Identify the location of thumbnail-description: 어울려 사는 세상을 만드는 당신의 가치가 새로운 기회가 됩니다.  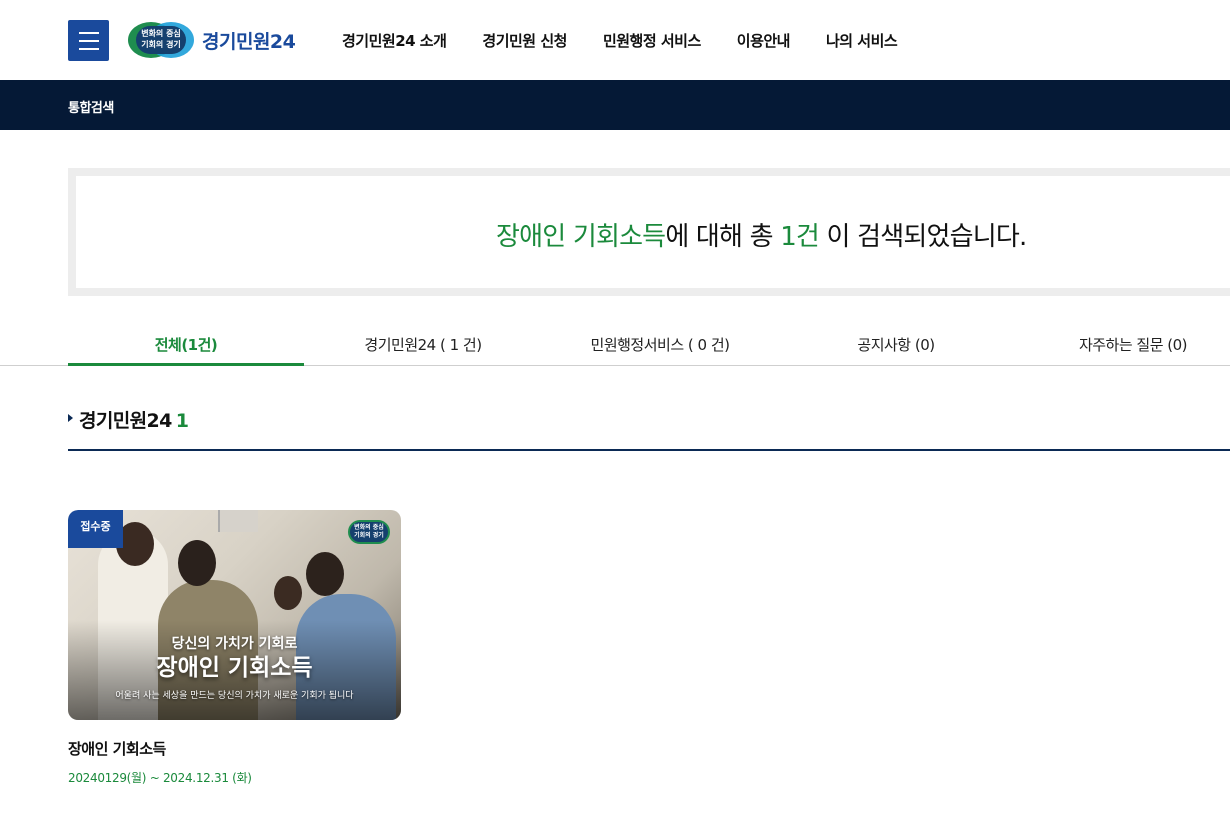
(234, 696).